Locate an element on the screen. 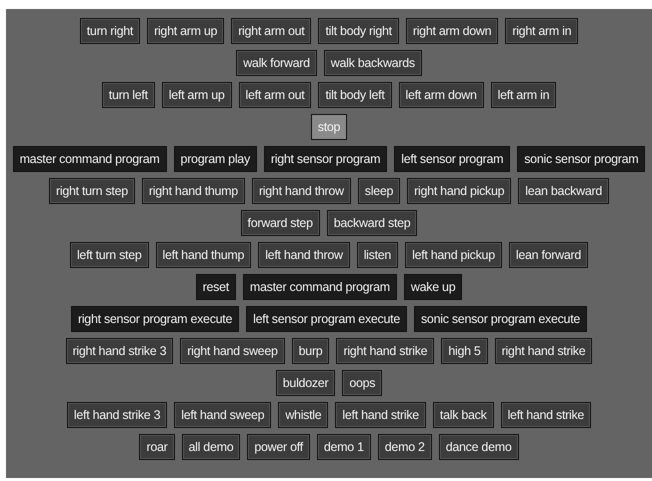 The width and height of the screenshot is (652, 481). command-button: buldozer is located at coordinates (306, 383).